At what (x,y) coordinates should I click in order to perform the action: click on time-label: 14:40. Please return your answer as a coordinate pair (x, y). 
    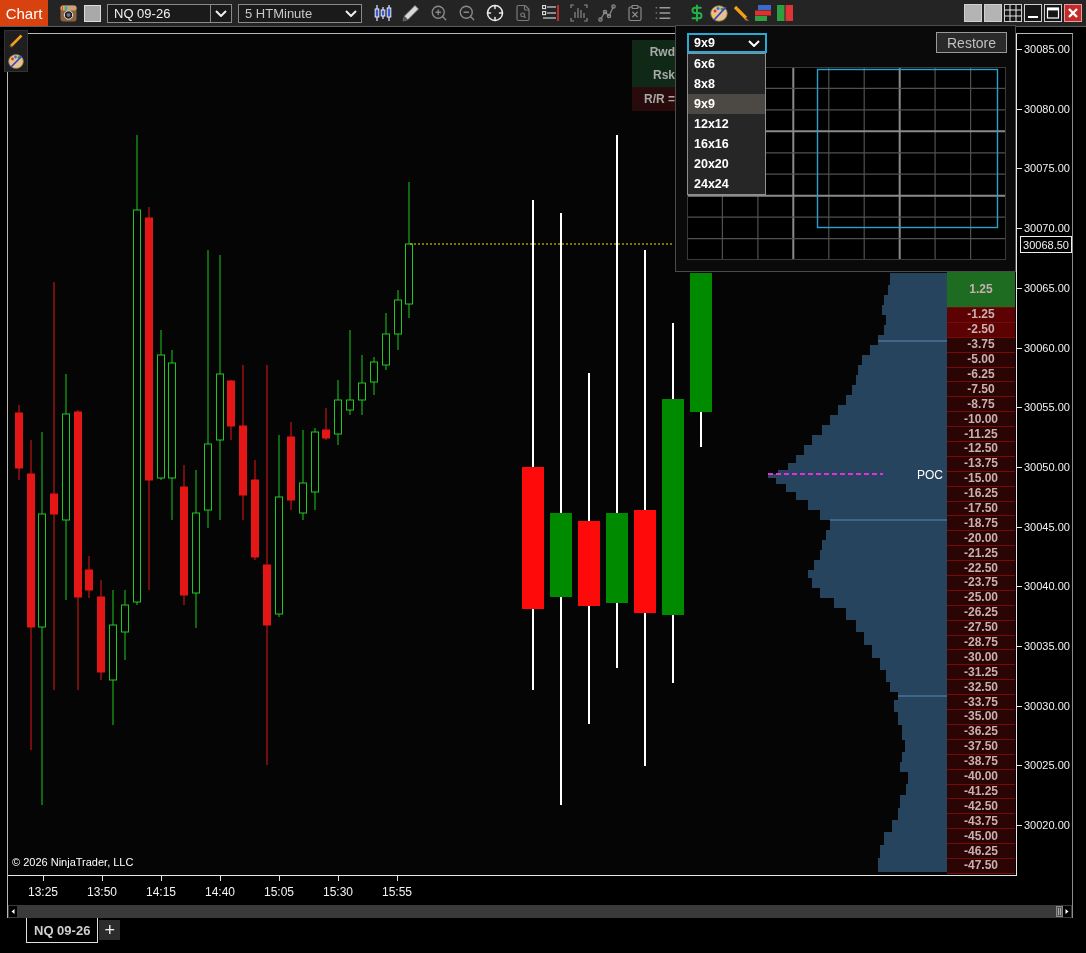
    Looking at the image, I should click on (220, 892).